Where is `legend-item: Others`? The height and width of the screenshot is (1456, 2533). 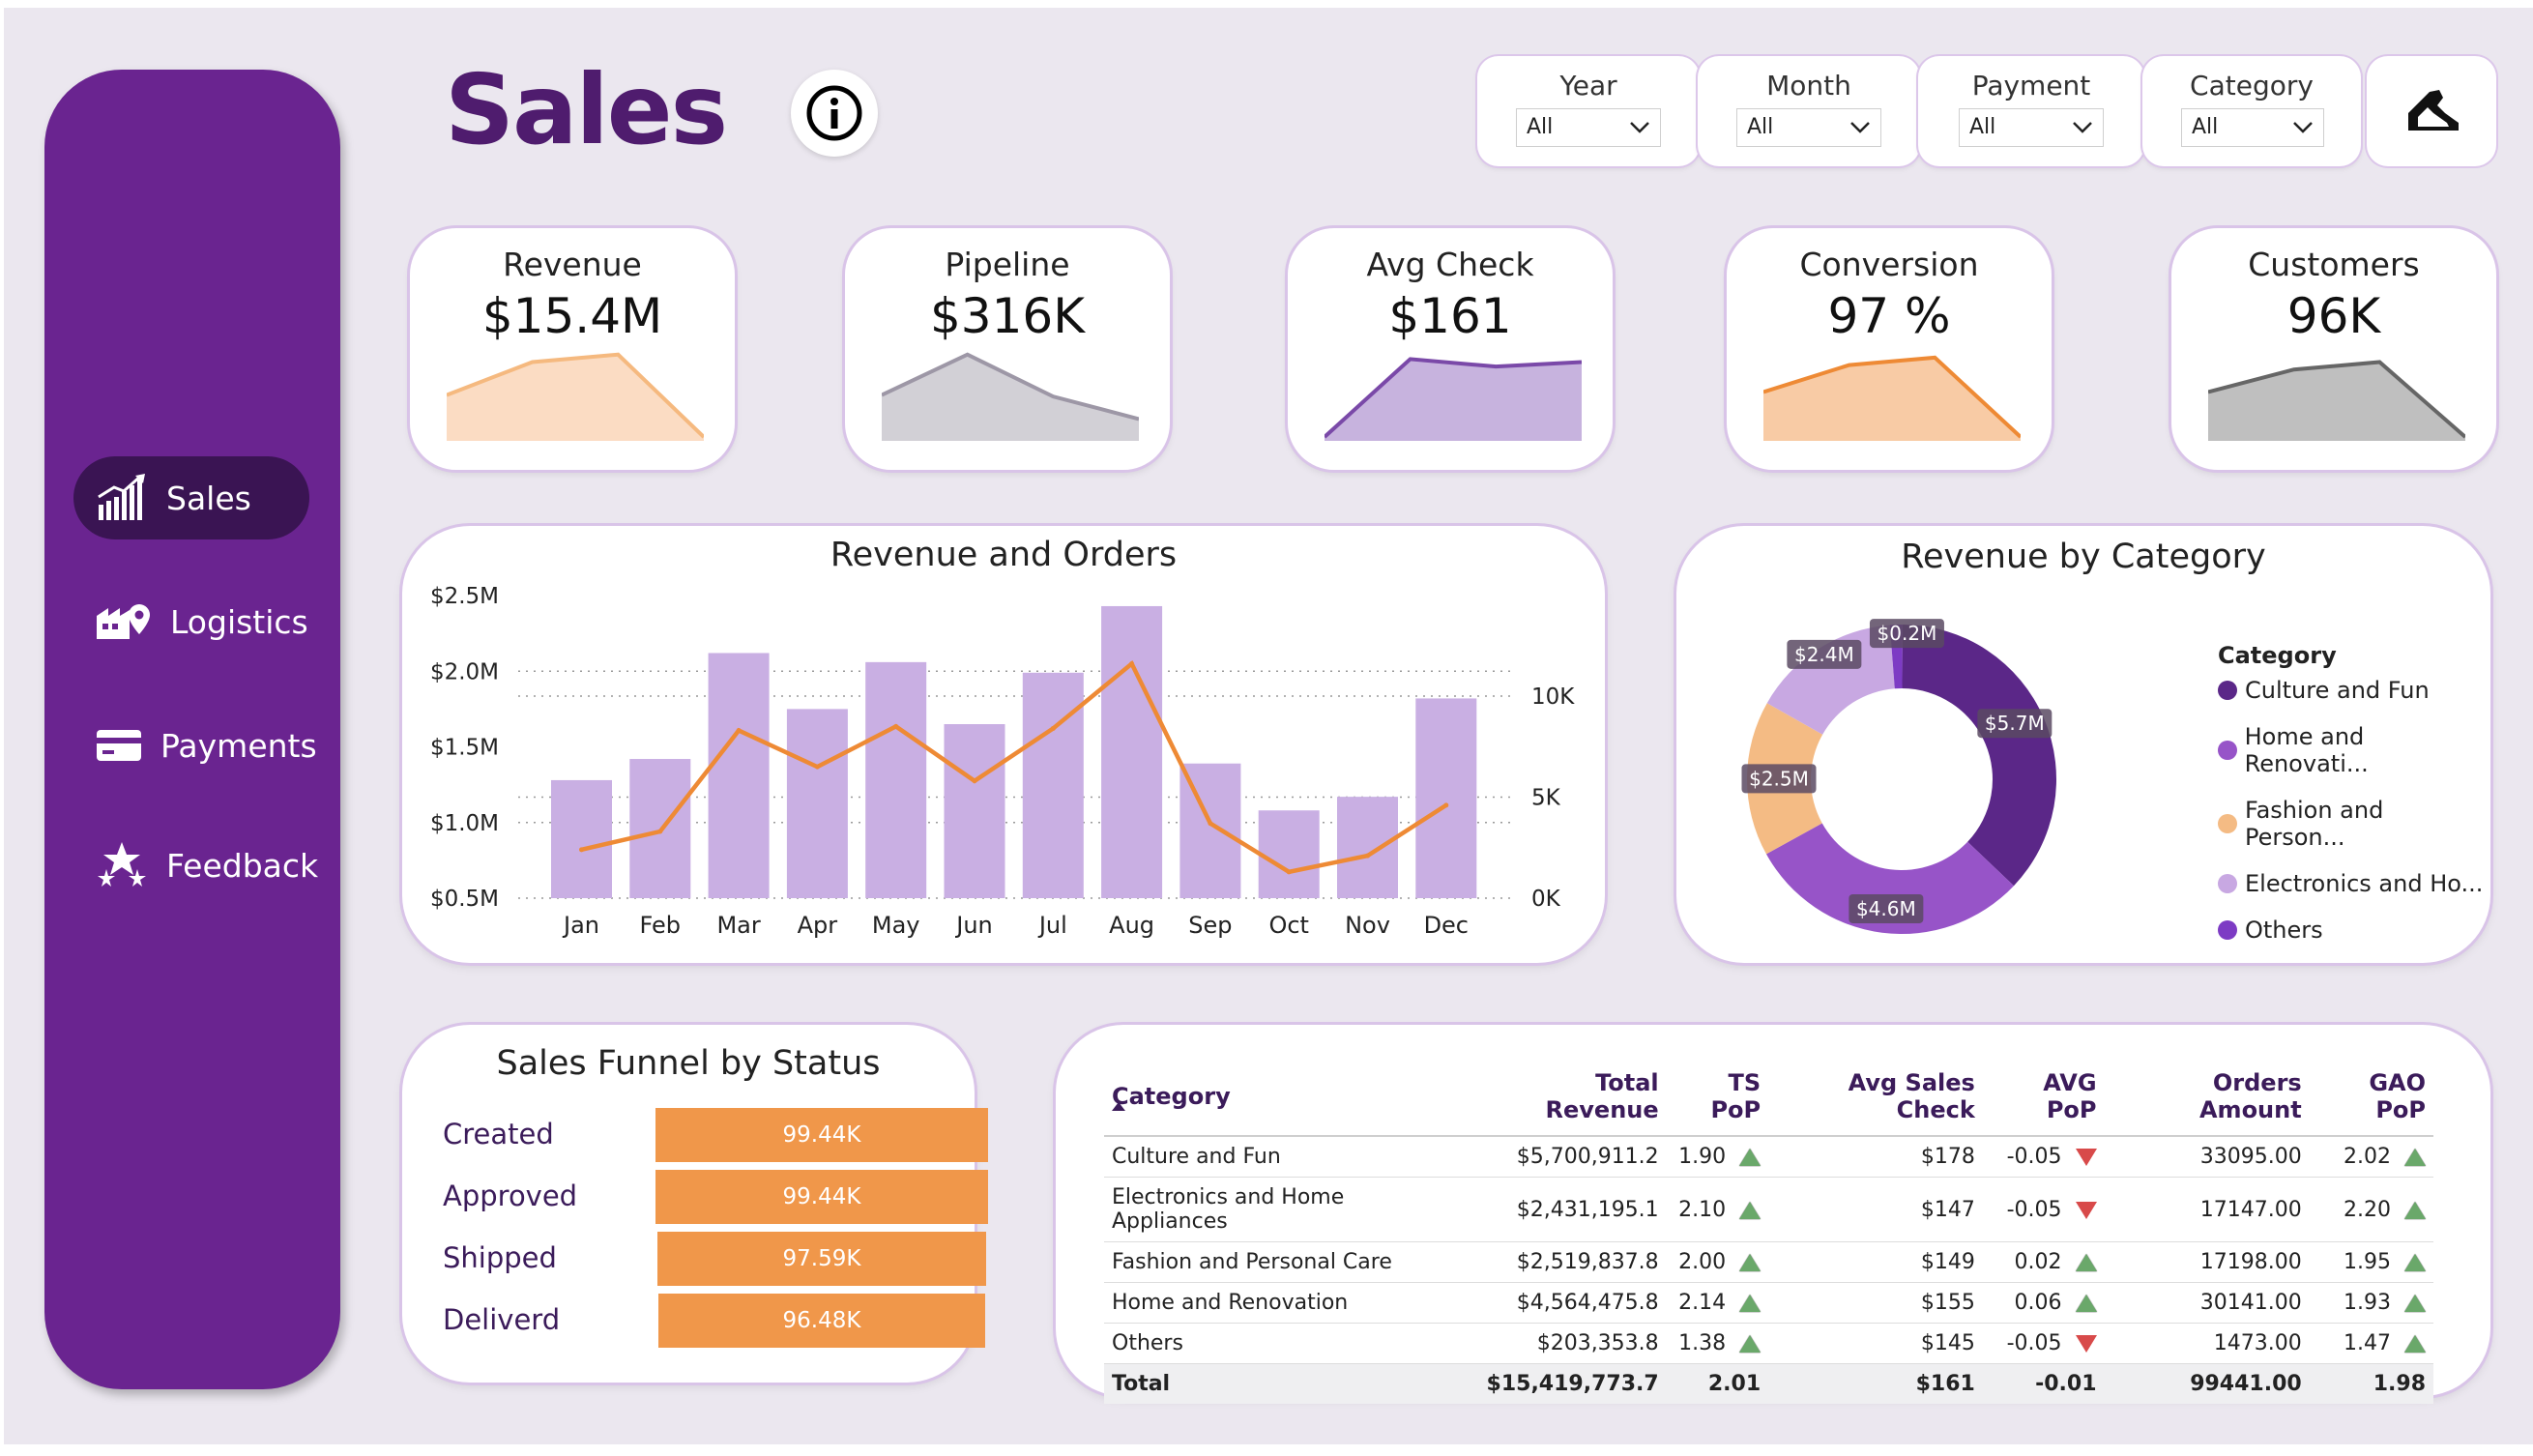
legend-item: Others is located at coordinates (2354, 931).